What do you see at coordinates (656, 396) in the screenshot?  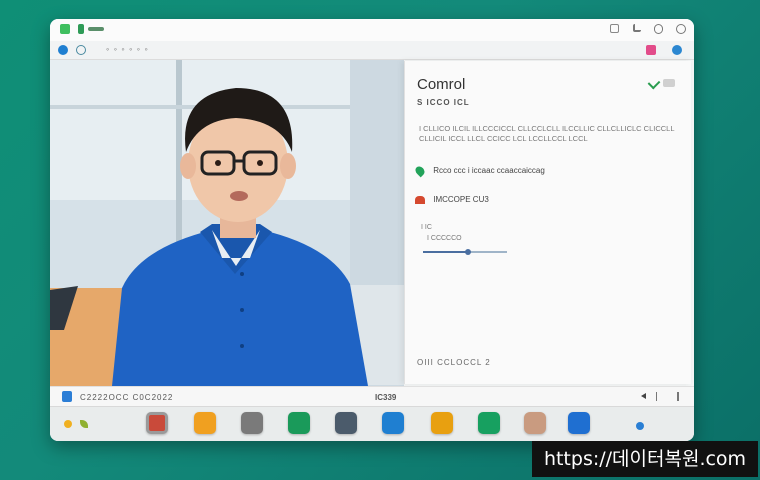 I see `separator-icon` at bounding box center [656, 396].